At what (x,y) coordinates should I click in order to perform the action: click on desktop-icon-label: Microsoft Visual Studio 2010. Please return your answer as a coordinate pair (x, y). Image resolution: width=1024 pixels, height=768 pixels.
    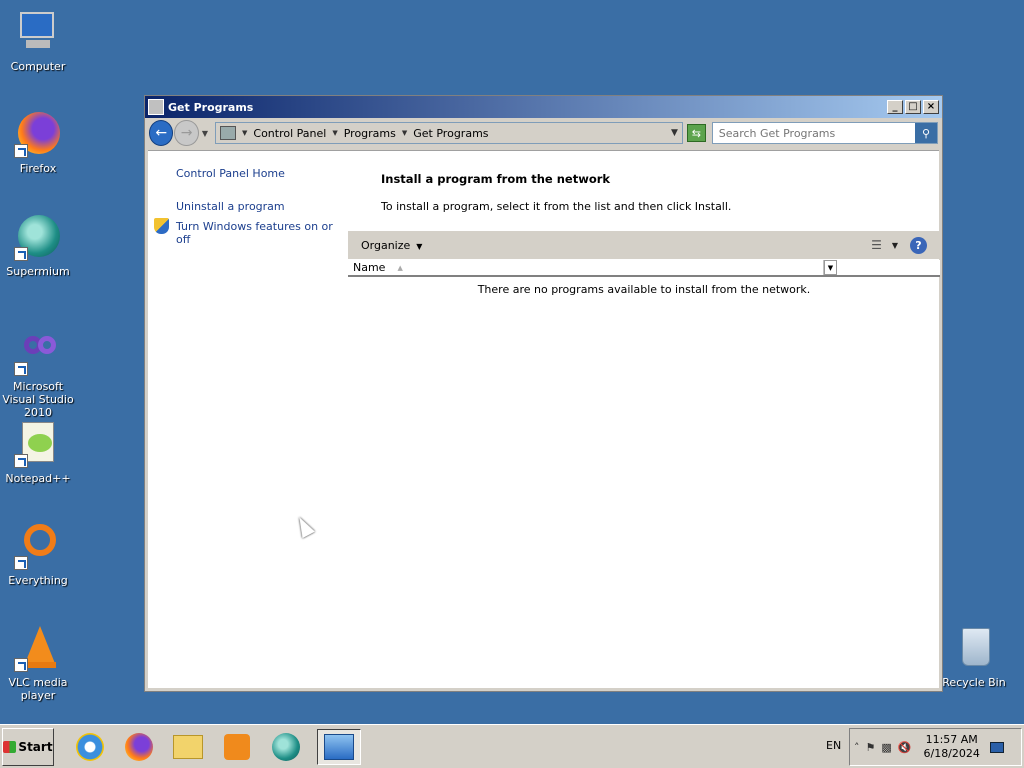
    Looking at the image, I should click on (38, 399).